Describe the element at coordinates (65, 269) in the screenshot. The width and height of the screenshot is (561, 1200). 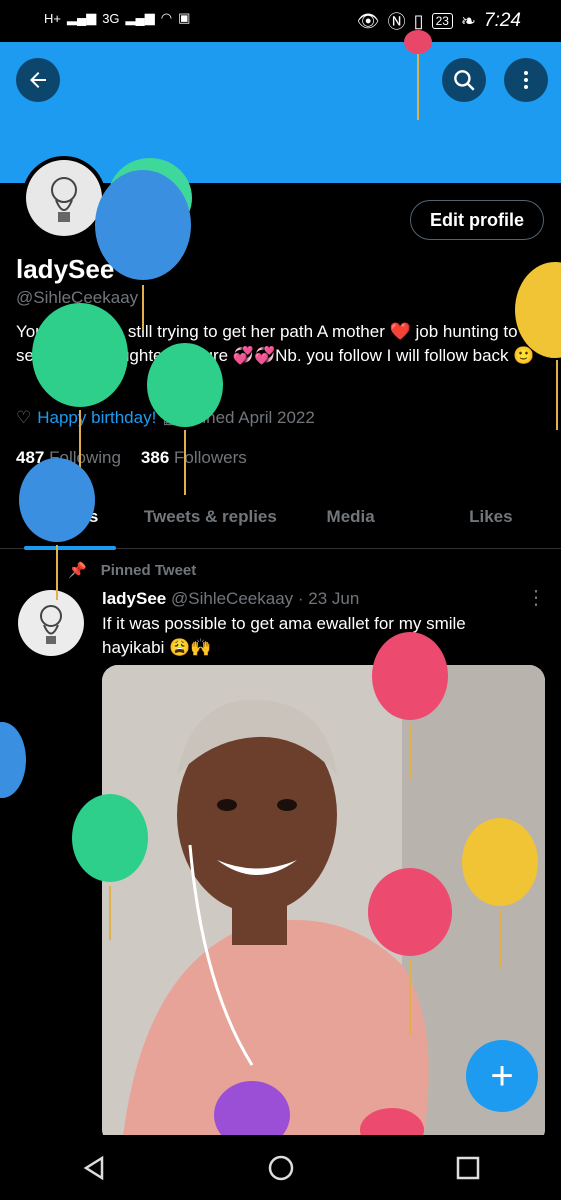
I see `profile-name: ladySee` at that location.